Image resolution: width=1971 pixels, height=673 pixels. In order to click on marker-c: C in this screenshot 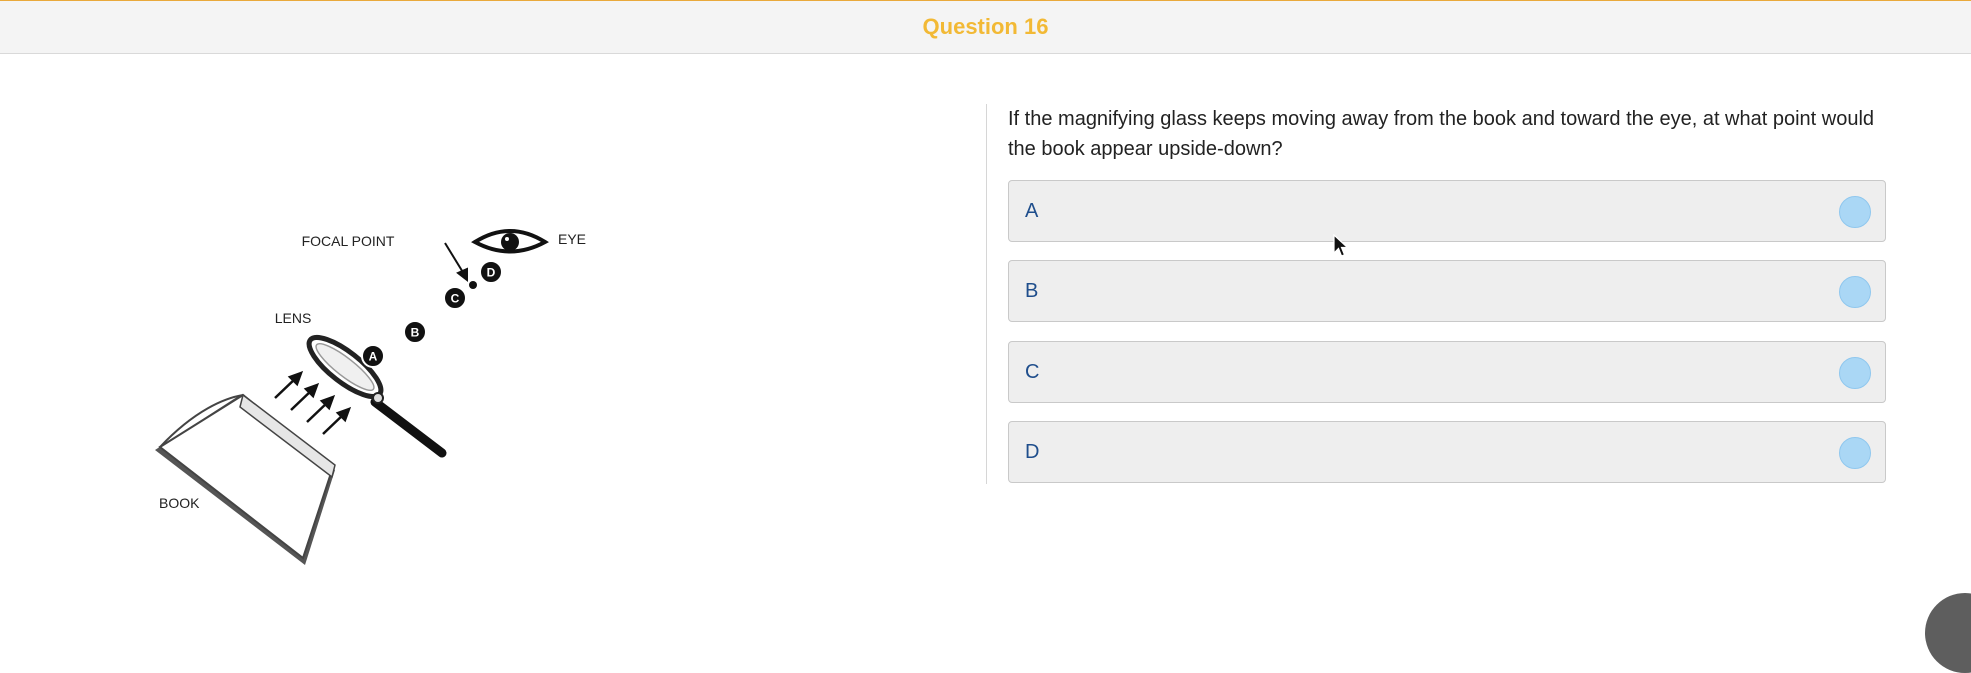, I will do `click(455, 298)`.